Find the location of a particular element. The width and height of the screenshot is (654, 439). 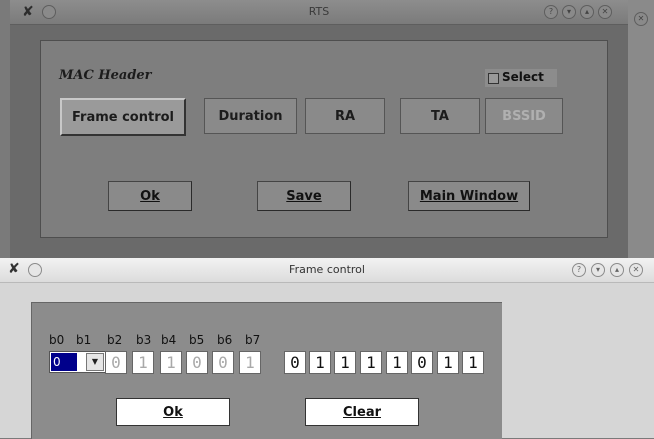

frame-control-button: Frame control is located at coordinates (123, 117).